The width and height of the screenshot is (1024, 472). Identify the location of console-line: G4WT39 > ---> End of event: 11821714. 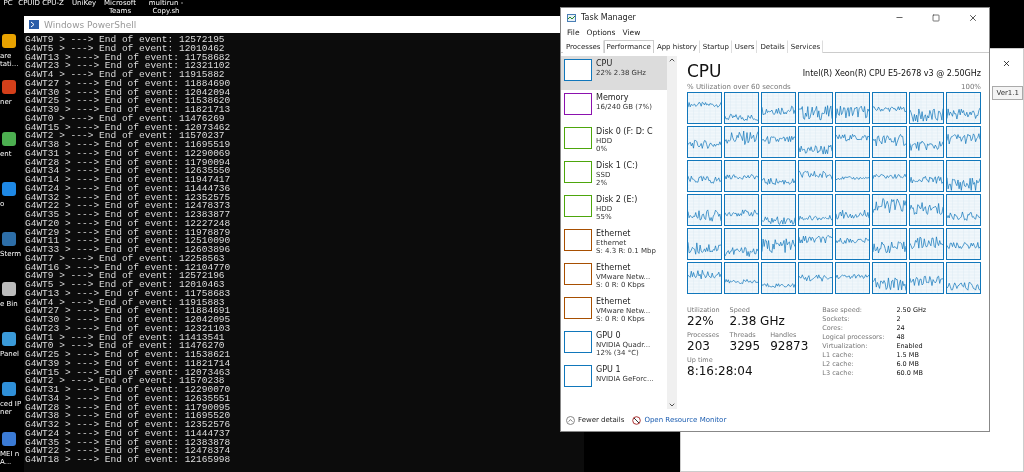
(128, 364).